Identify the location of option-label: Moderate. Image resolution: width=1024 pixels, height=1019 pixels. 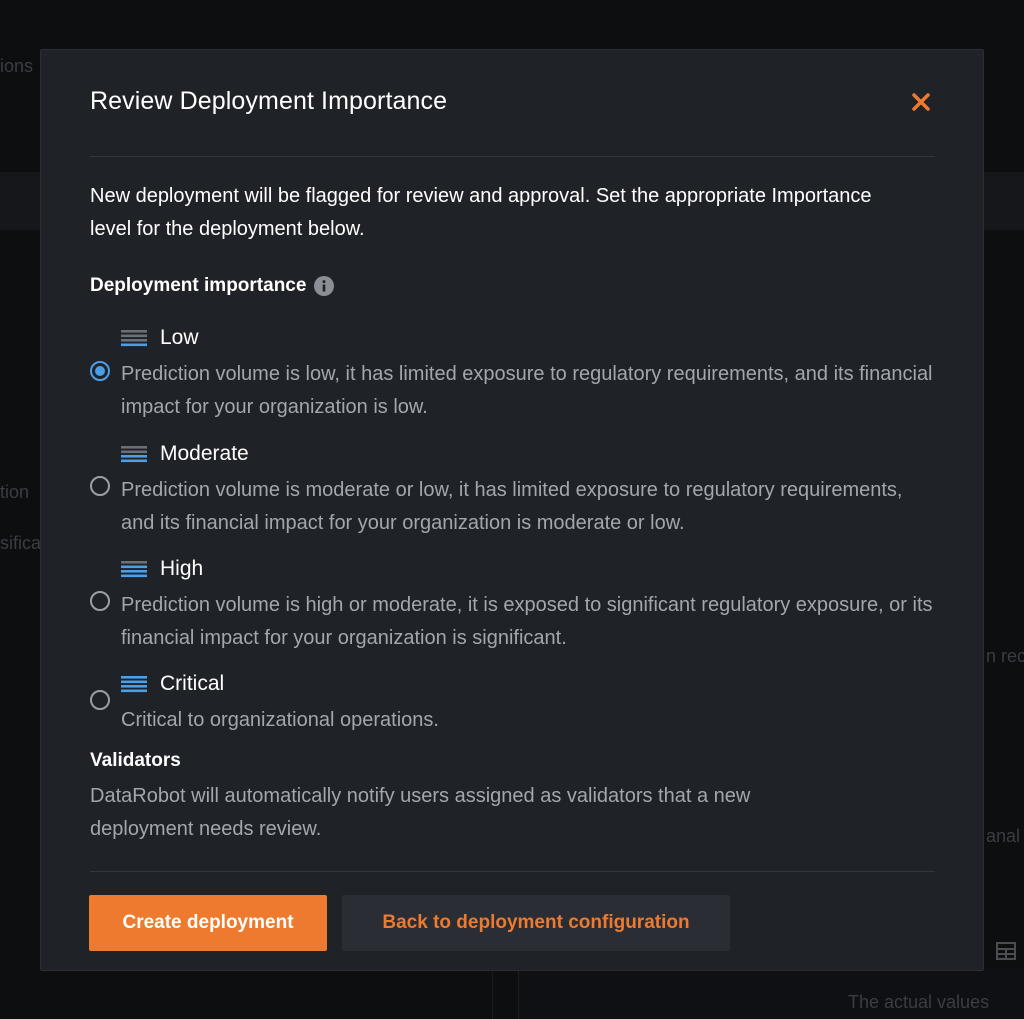
(204, 453).